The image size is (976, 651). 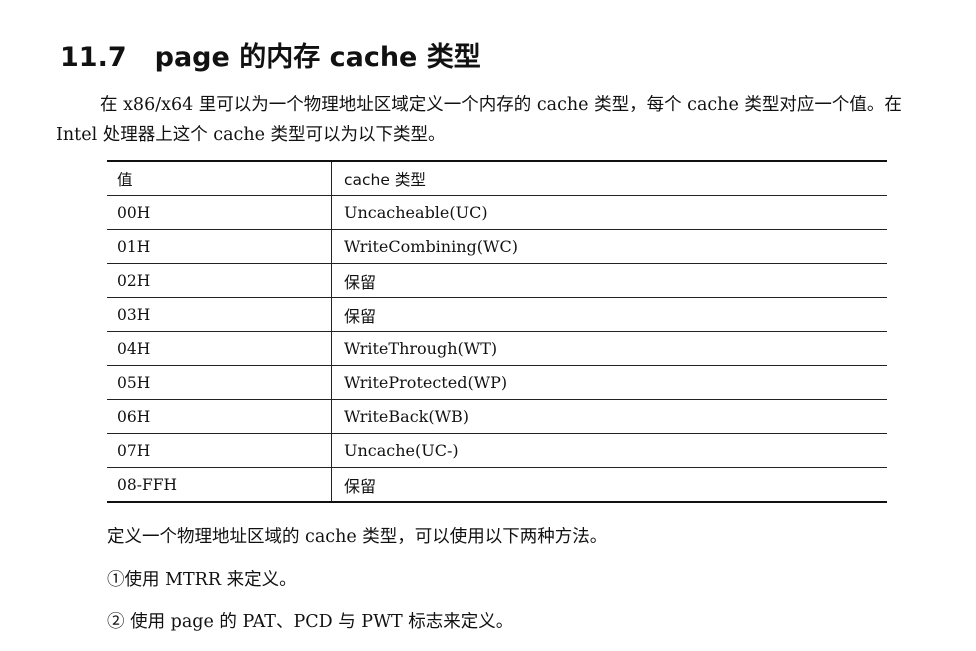 I want to click on cell-cache-type: WriteProtected(WP), so click(x=609, y=382).